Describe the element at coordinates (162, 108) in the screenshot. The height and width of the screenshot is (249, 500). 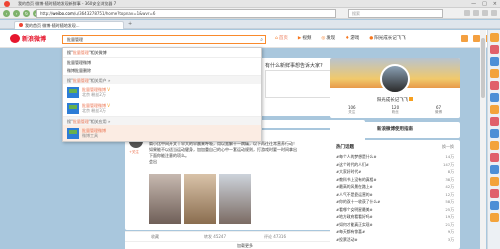
I see `user-result: 批量管理微博 V 北京 粉丝3万` at that location.